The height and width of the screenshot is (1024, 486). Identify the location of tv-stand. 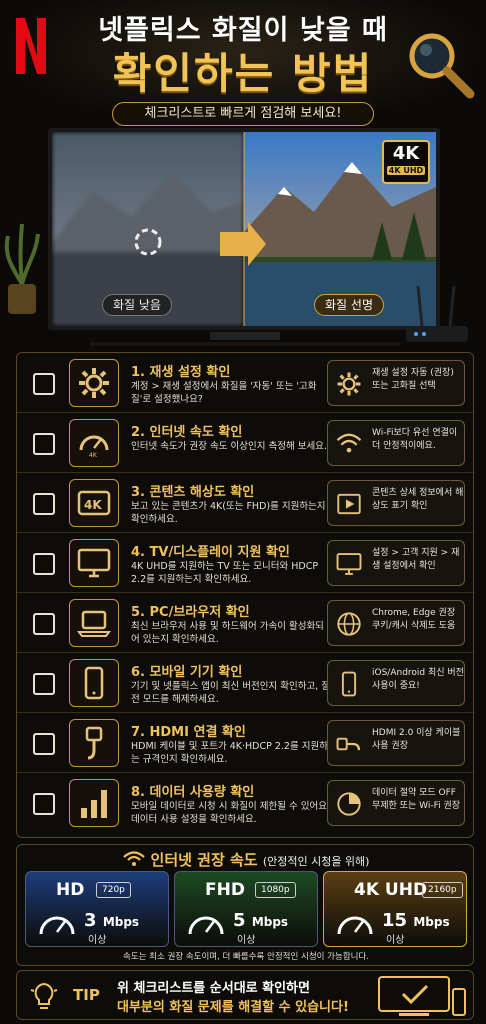
(245, 339).